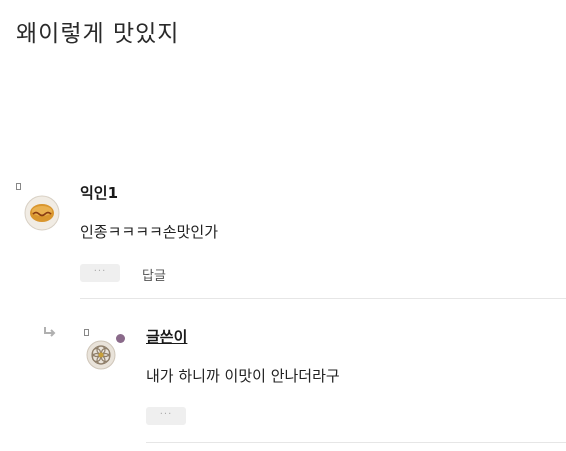  What do you see at coordinates (154, 274) in the screenshot?
I see `reply-link: 답글` at bounding box center [154, 274].